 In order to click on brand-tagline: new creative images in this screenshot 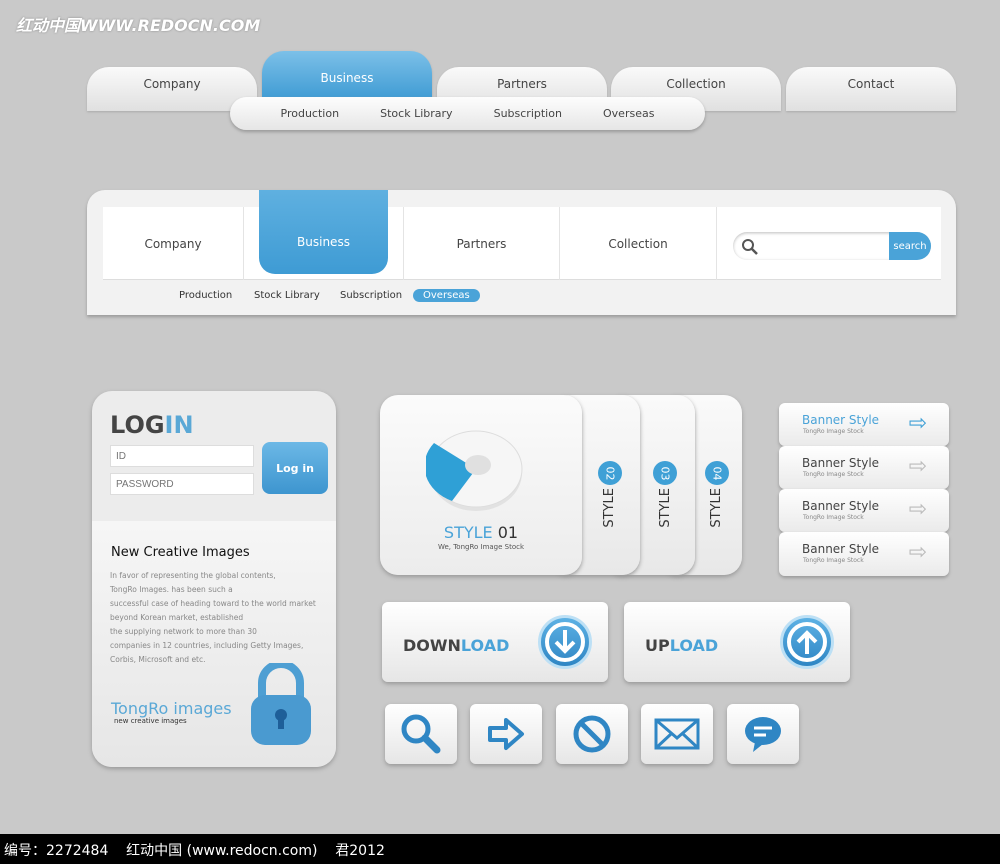, I will do `click(150, 721)`.